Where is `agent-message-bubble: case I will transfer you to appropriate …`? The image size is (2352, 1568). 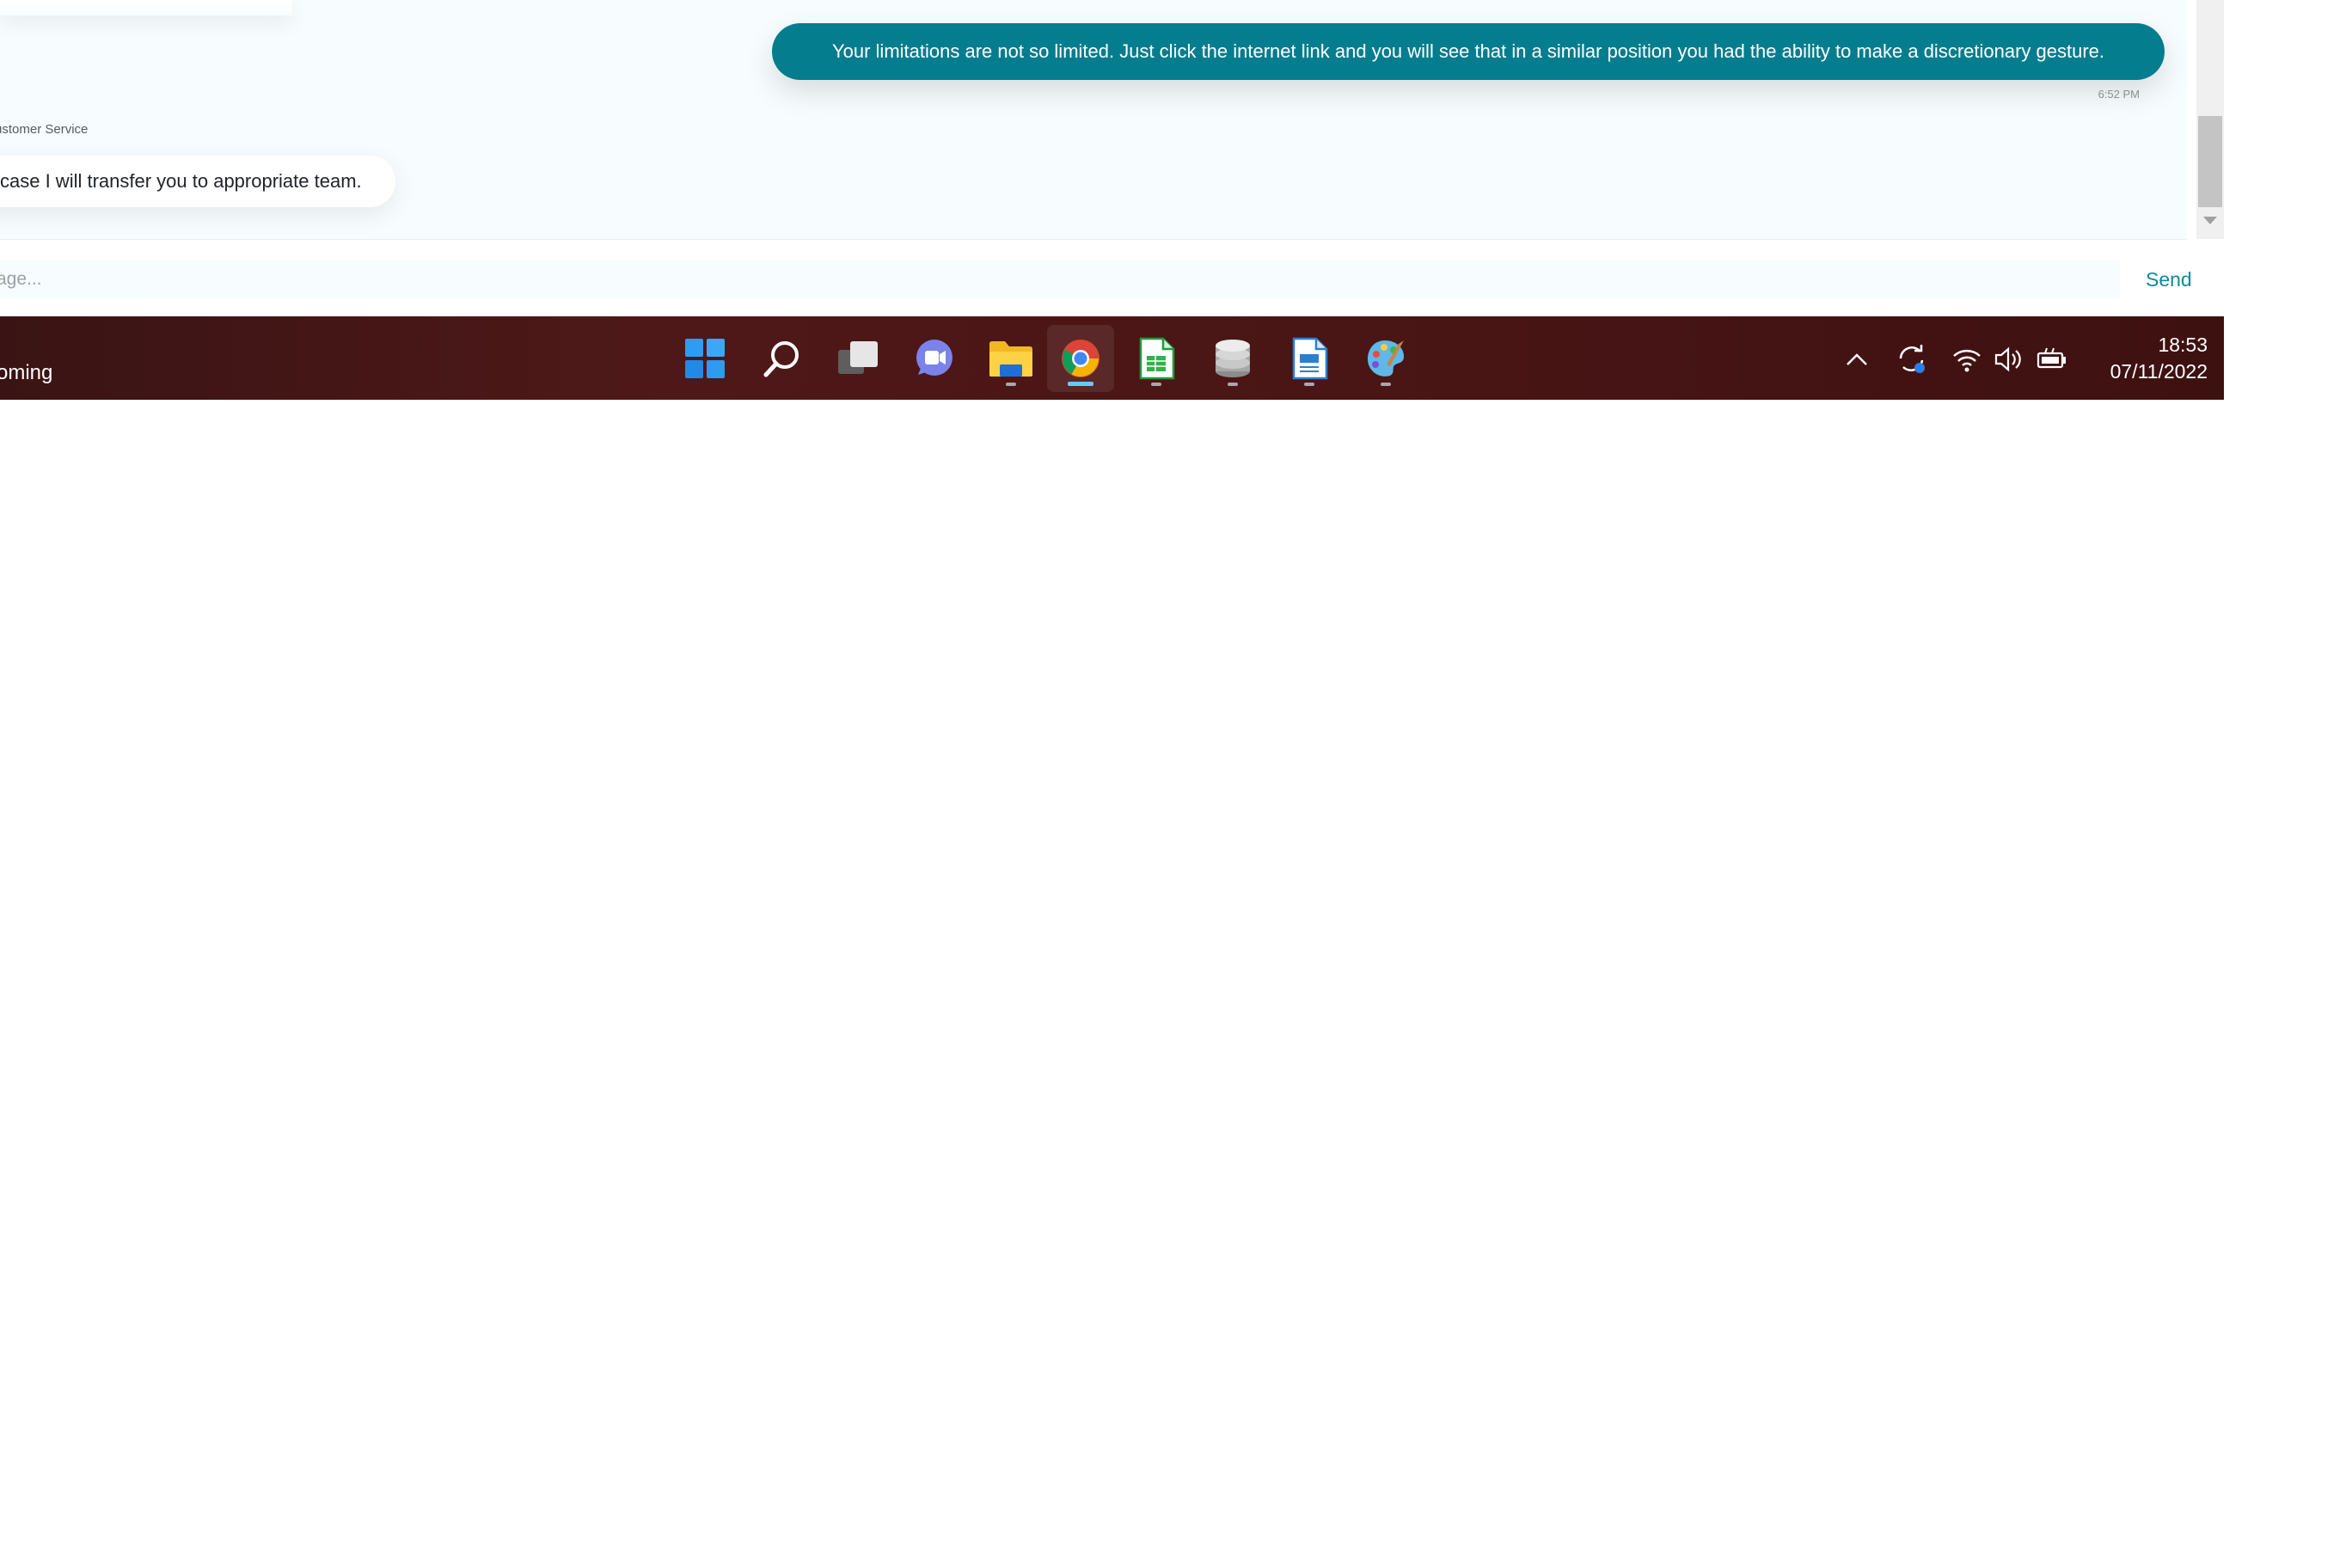 agent-message-bubble: case I will transfer you to appropriate … is located at coordinates (197, 181).